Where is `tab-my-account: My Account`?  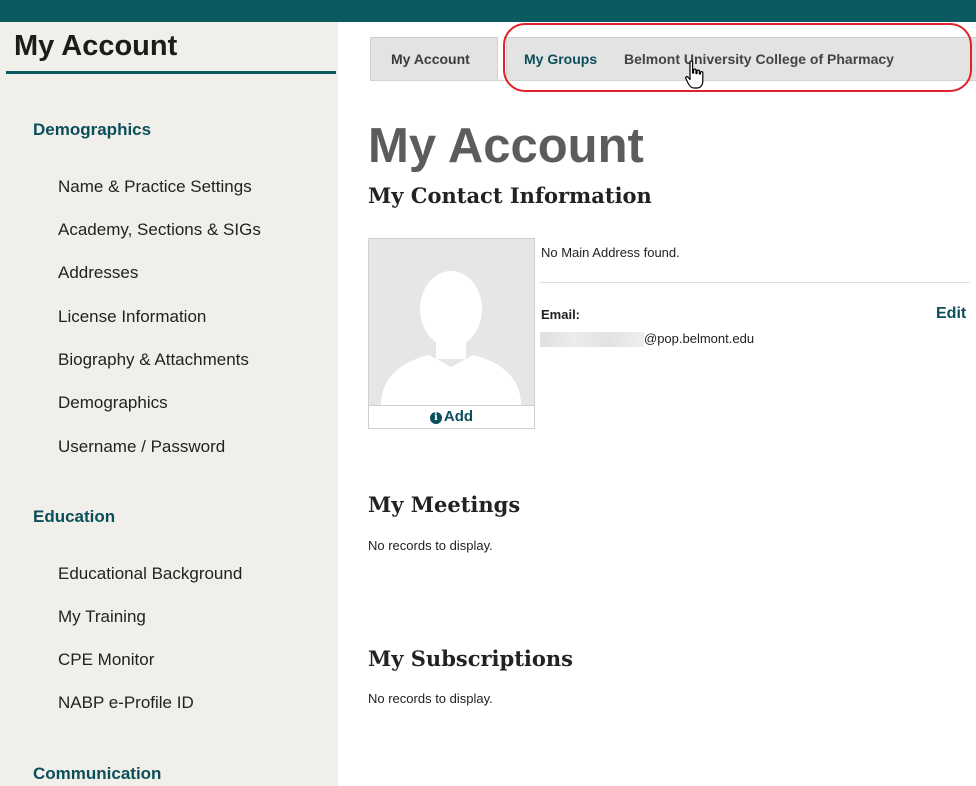
tab-my-account: My Account is located at coordinates (434, 59).